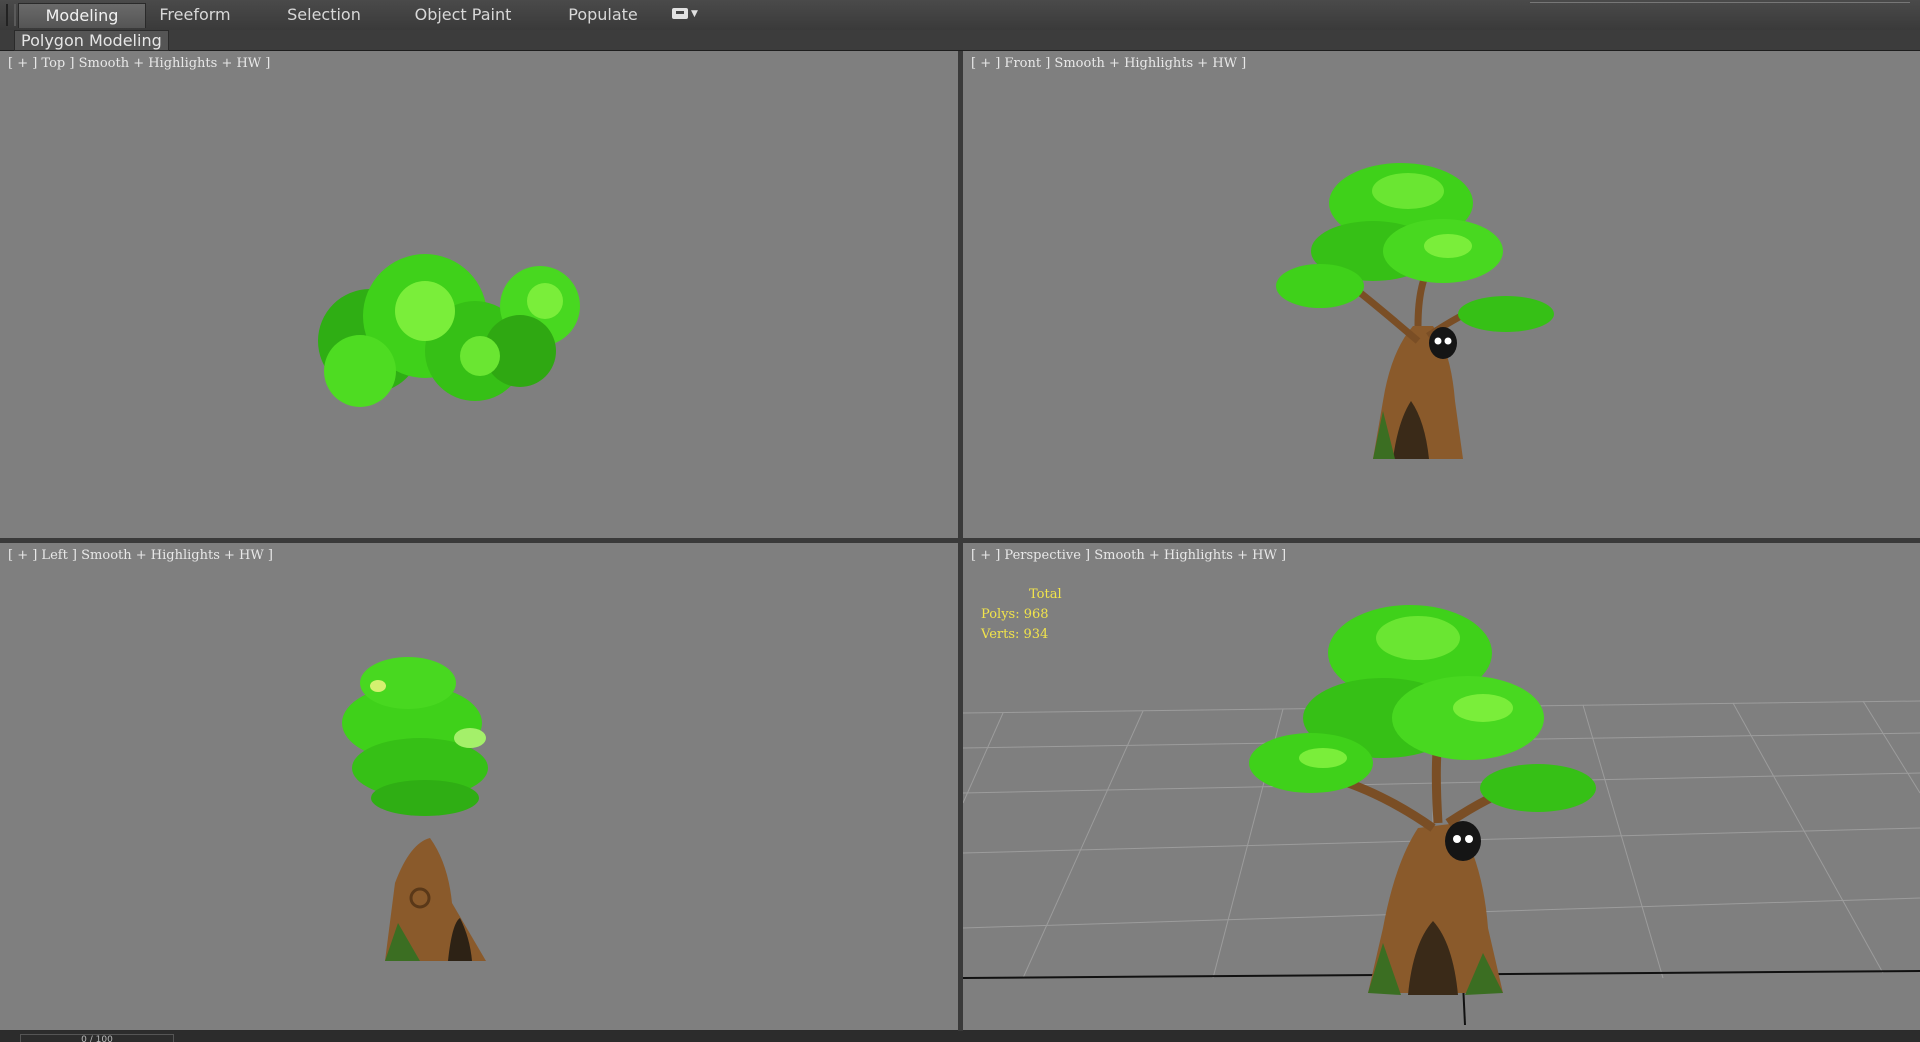 The height and width of the screenshot is (1042, 1920). Describe the element at coordinates (960, 40) in the screenshot. I see `ribbon-panel-bar: Polygon Modeling` at that location.